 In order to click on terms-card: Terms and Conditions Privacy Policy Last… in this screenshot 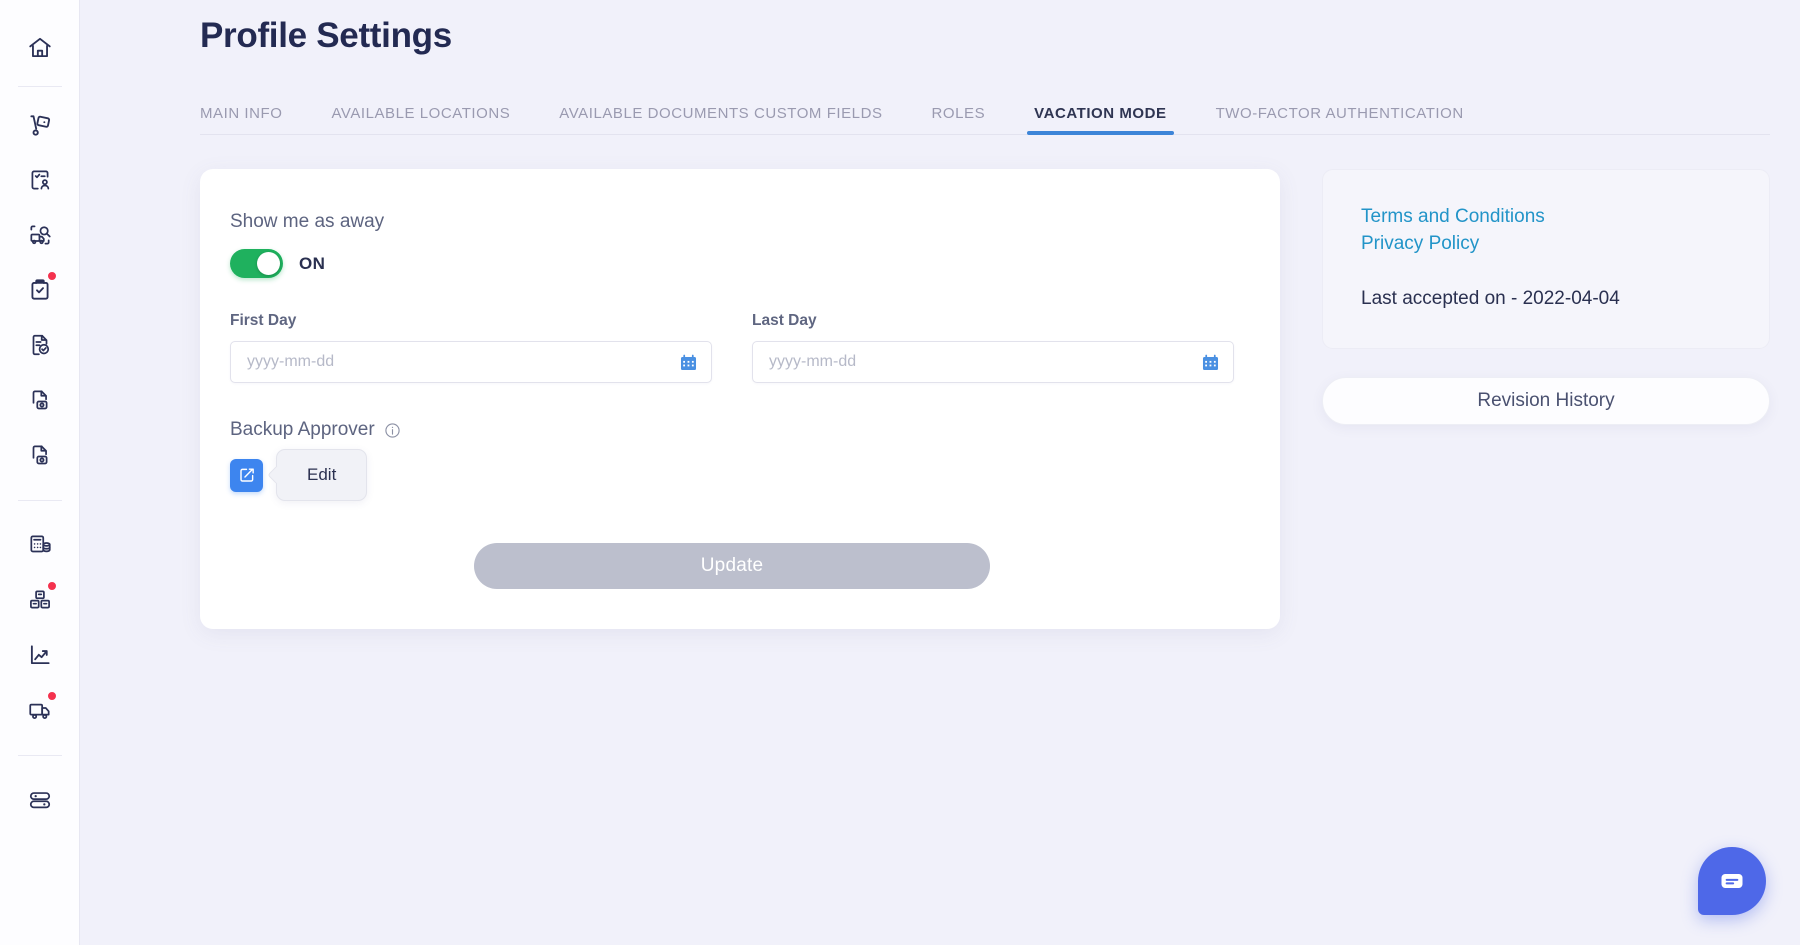, I will do `click(1546, 259)`.